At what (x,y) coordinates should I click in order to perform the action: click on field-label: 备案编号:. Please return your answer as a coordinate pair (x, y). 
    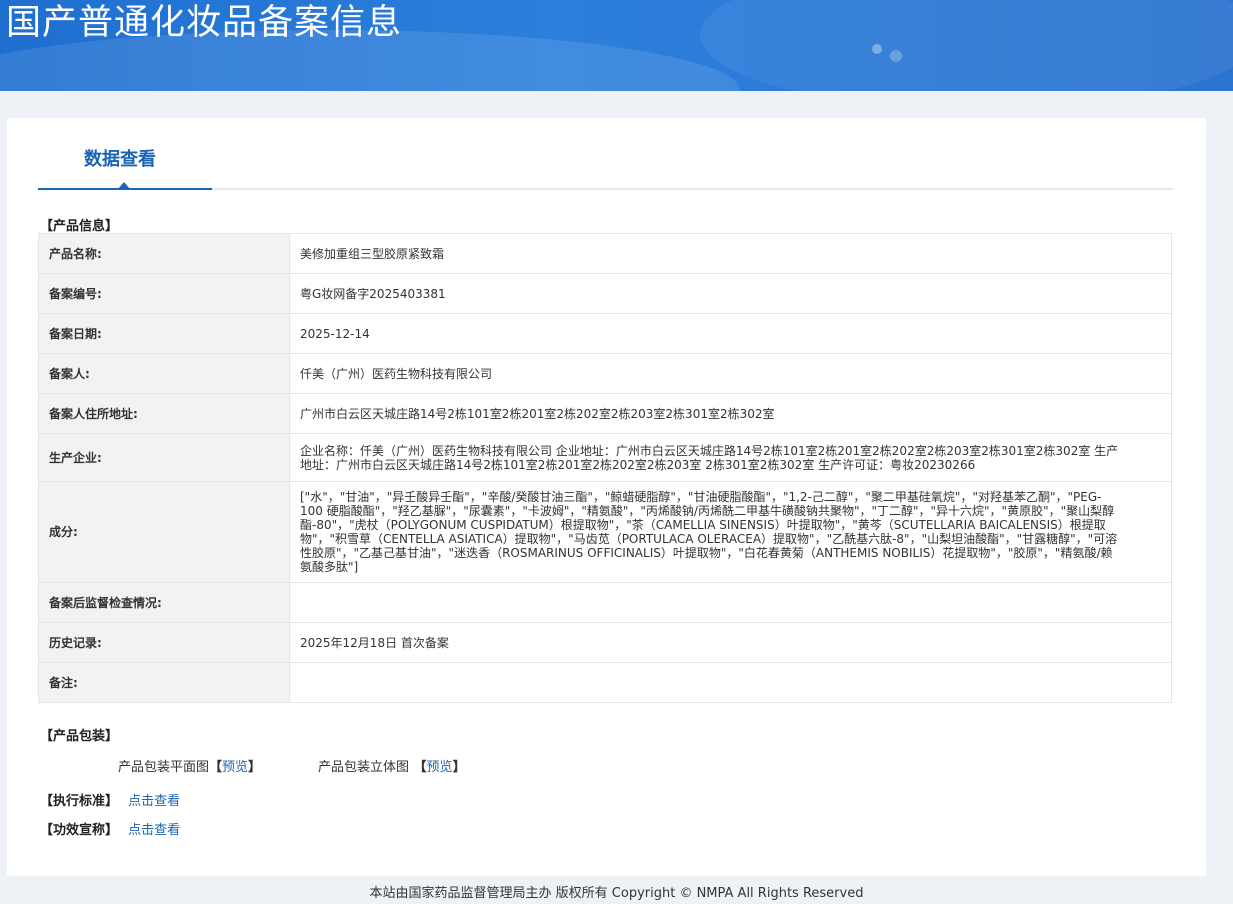
    Looking at the image, I should click on (164, 293).